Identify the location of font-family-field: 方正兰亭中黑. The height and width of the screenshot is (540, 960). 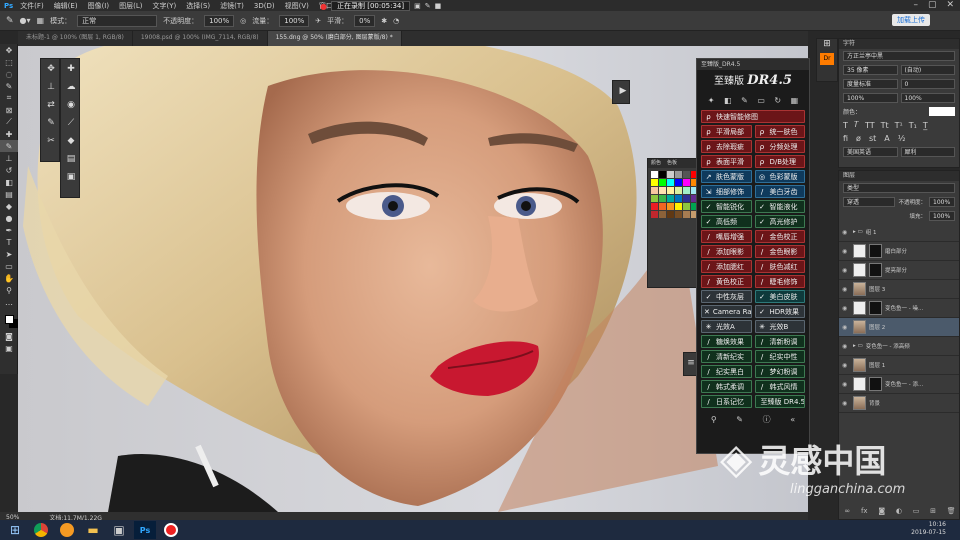
(899, 56).